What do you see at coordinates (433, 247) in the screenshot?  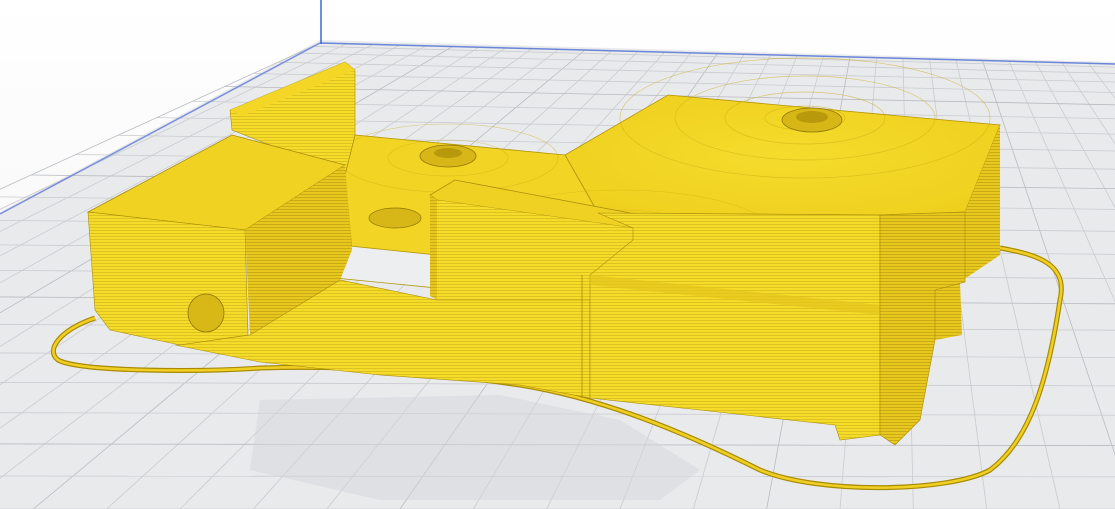 I see `center-wall-front` at bounding box center [433, 247].